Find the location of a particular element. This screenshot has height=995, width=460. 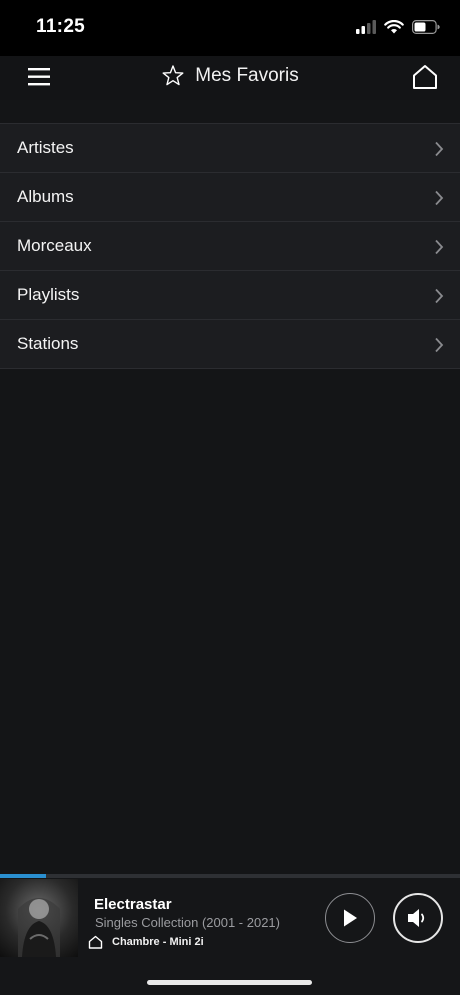

progress-fill is located at coordinates (23, 876).